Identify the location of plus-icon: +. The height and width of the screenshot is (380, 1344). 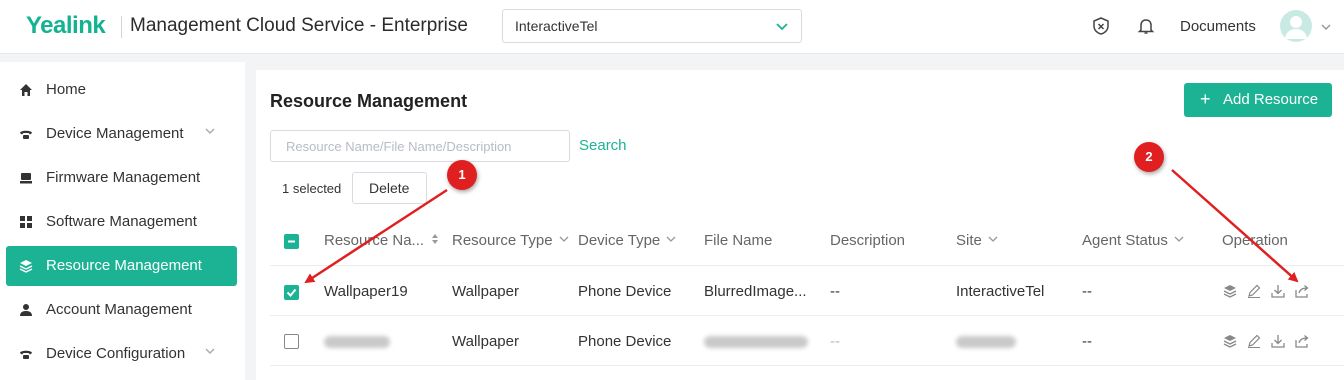
(1205, 99).